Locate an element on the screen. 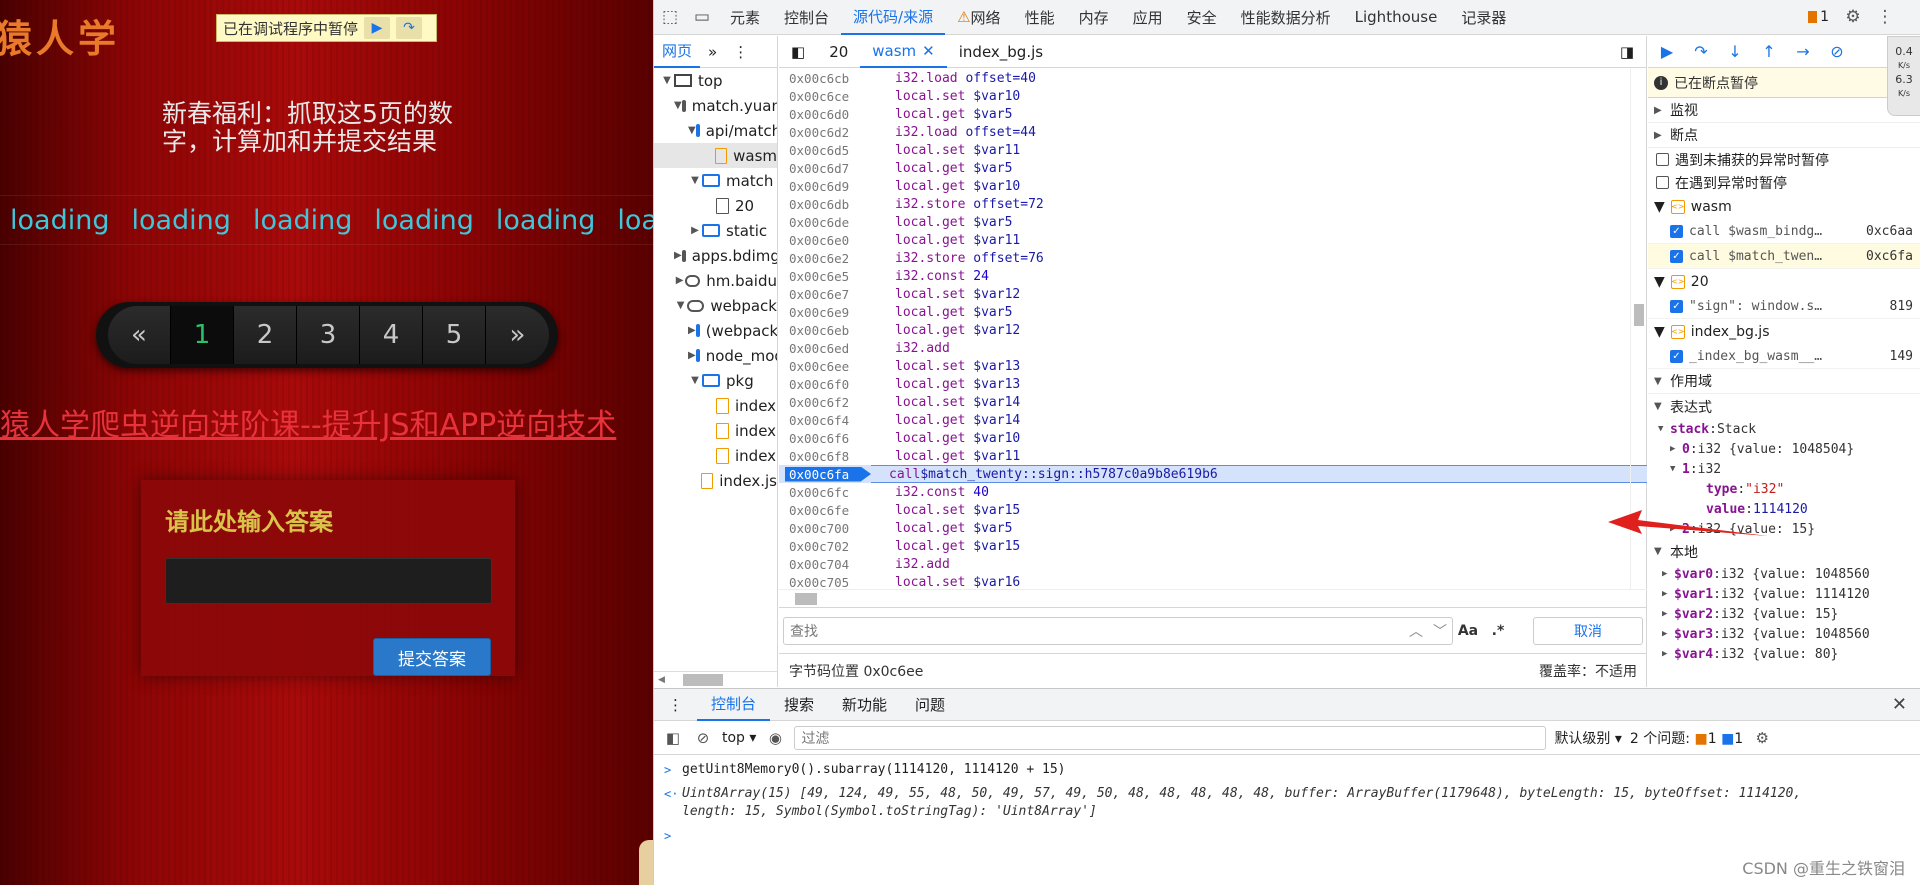  console-prompt: > is located at coordinates (1287, 833).